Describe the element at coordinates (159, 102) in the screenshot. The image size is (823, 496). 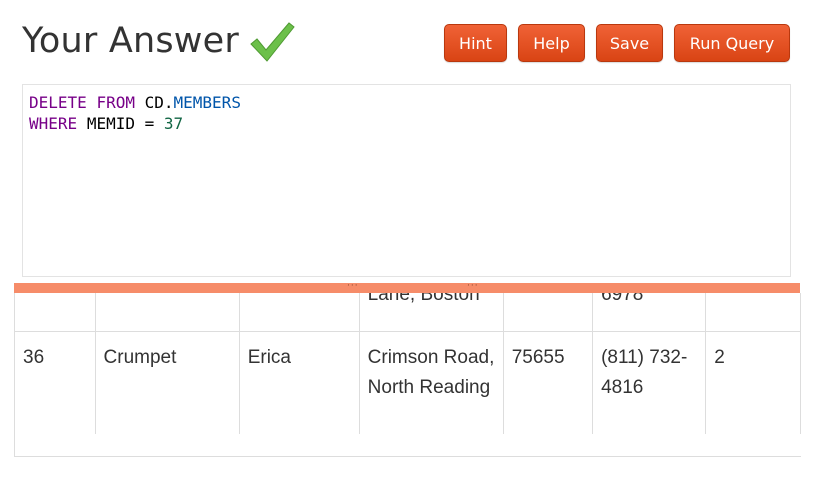
I see `schema-name: CD.` at that location.